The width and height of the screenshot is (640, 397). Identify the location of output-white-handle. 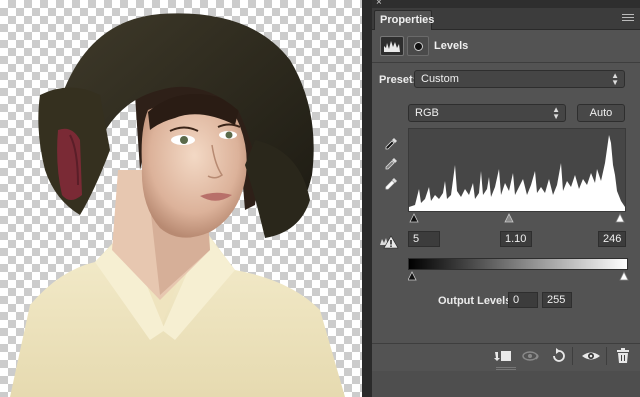
(624, 276).